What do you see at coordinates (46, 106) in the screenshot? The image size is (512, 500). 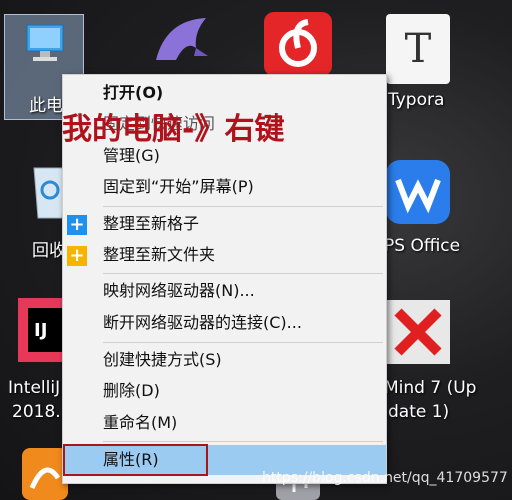 I see `this-pc-label: 此电` at bounding box center [46, 106].